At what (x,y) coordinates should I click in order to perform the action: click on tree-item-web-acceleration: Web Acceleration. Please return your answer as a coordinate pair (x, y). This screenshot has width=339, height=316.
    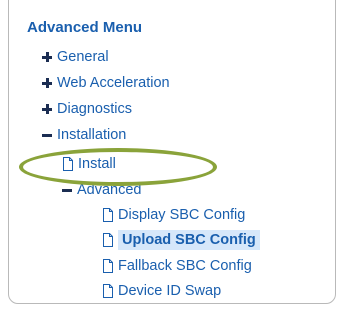
    Looking at the image, I should click on (106, 83).